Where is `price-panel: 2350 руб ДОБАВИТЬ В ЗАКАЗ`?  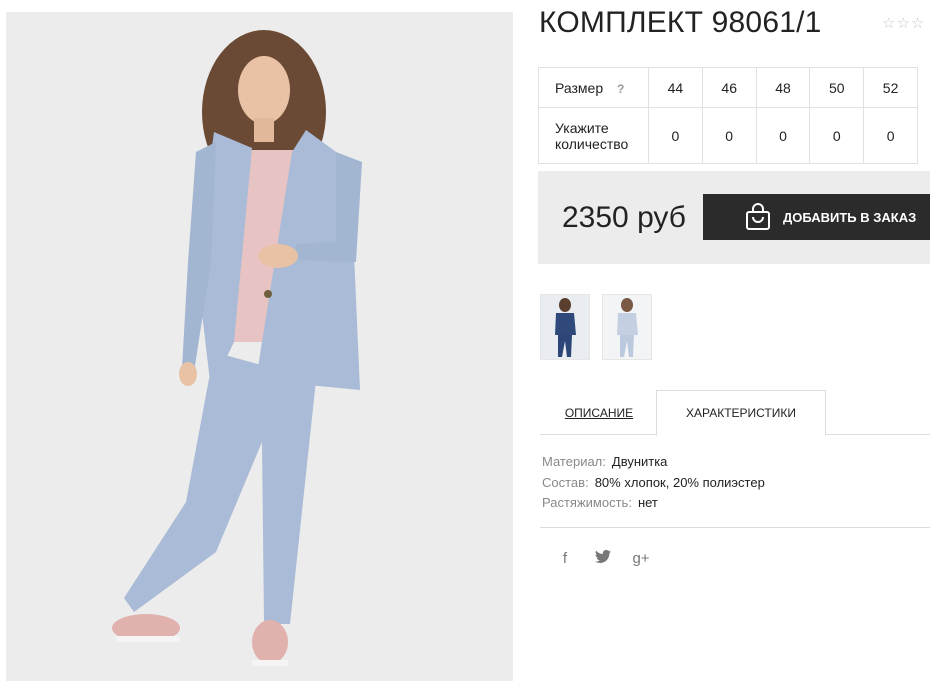 price-panel: 2350 руб ДОБАВИТЬ В ЗАКАЗ is located at coordinates (734, 217).